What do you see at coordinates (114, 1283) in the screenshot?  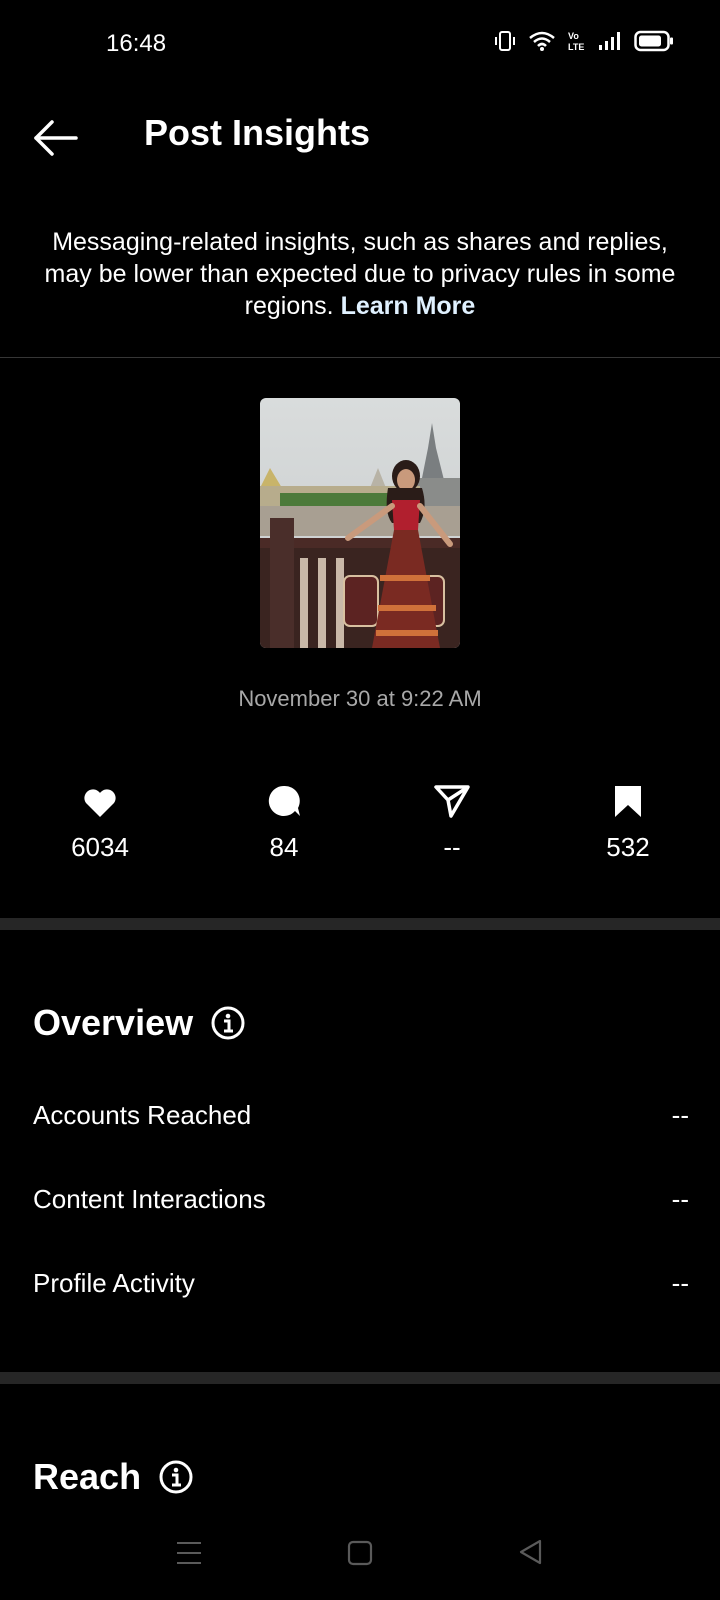 I see `row-label: Profile Activity` at bounding box center [114, 1283].